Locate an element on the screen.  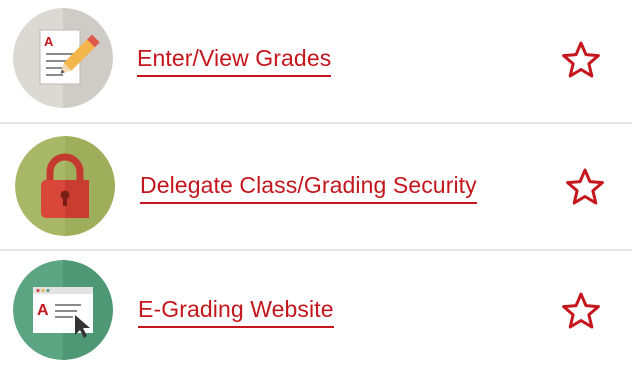
browser-window-cursor-icon: A is located at coordinates (63, 310).